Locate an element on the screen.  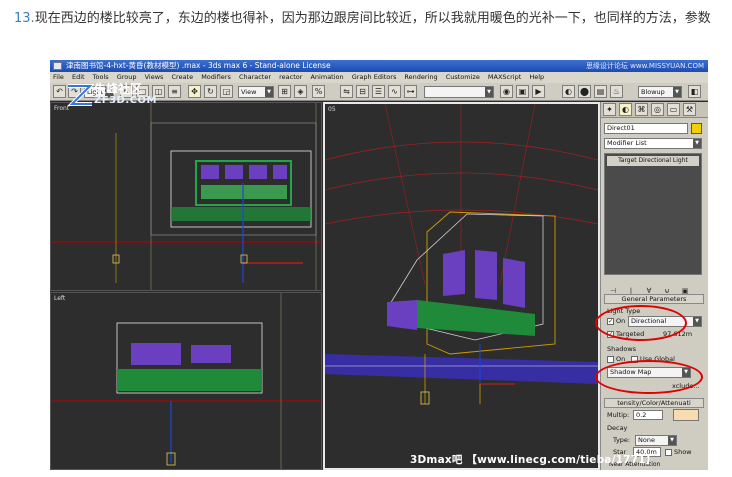
reference-coordinate-dropdown: View ▼ is located at coordinates (256, 92).